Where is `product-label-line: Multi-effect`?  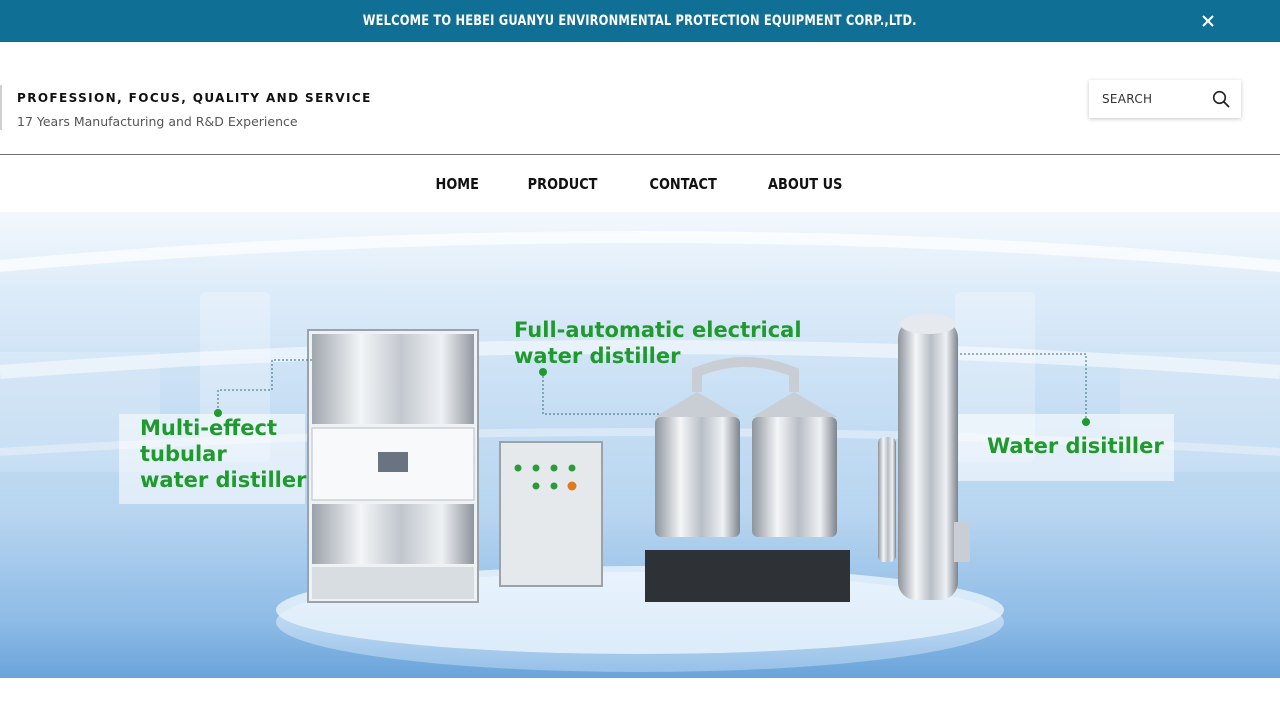 product-label-line: Multi-effect is located at coordinates (208, 428).